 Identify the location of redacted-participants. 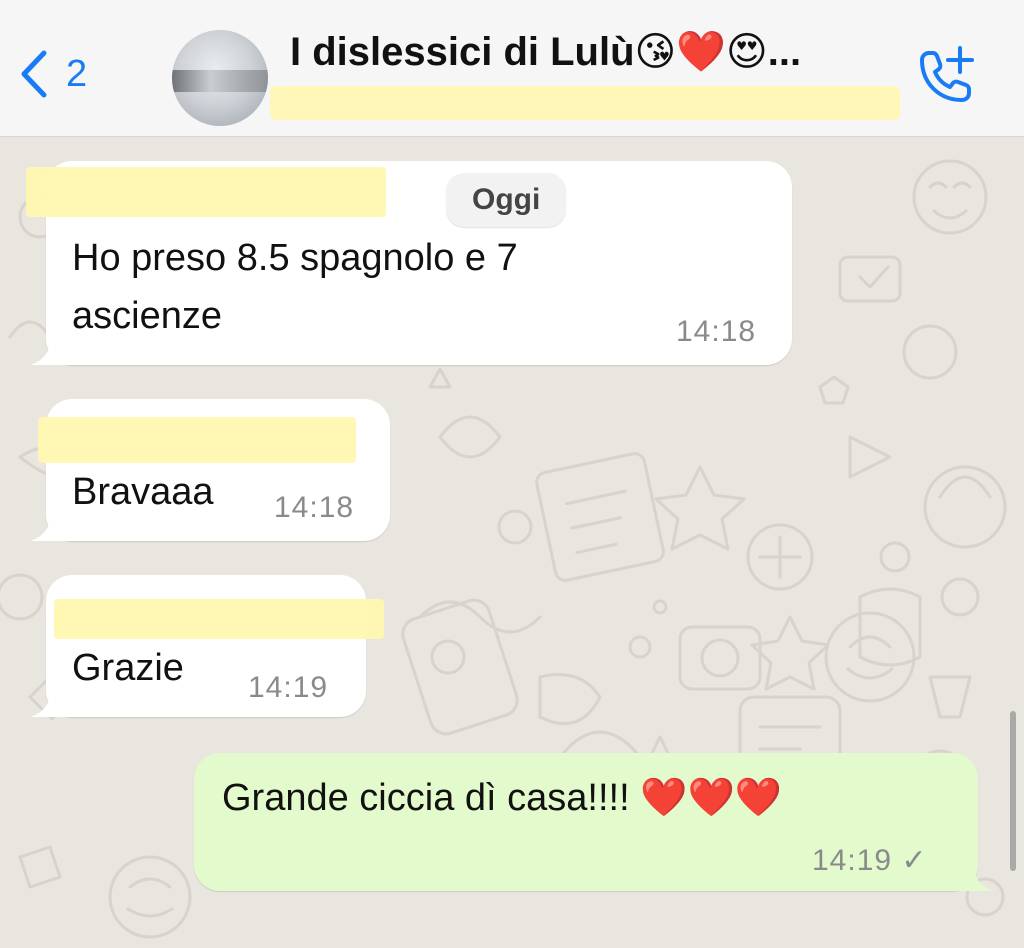
(585, 103).